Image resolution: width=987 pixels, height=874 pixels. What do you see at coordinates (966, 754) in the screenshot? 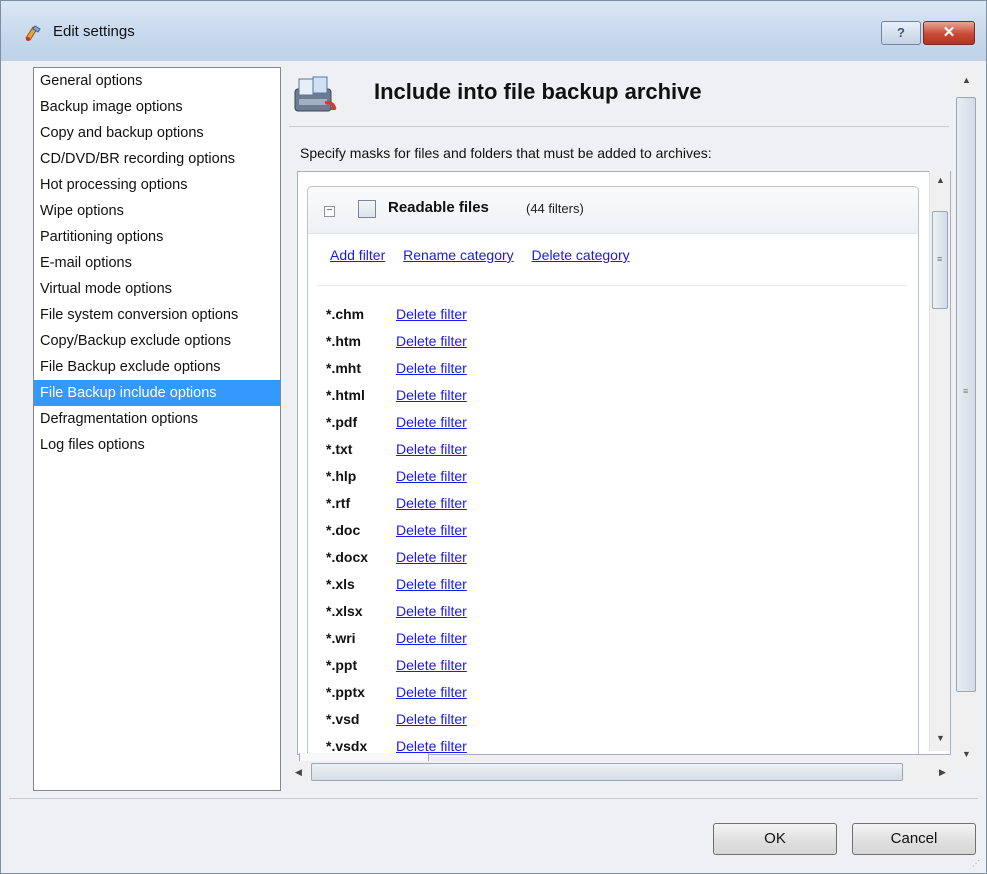
I see `scroll-down-arrow-icon: ▼` at bounding box center [966, 754].